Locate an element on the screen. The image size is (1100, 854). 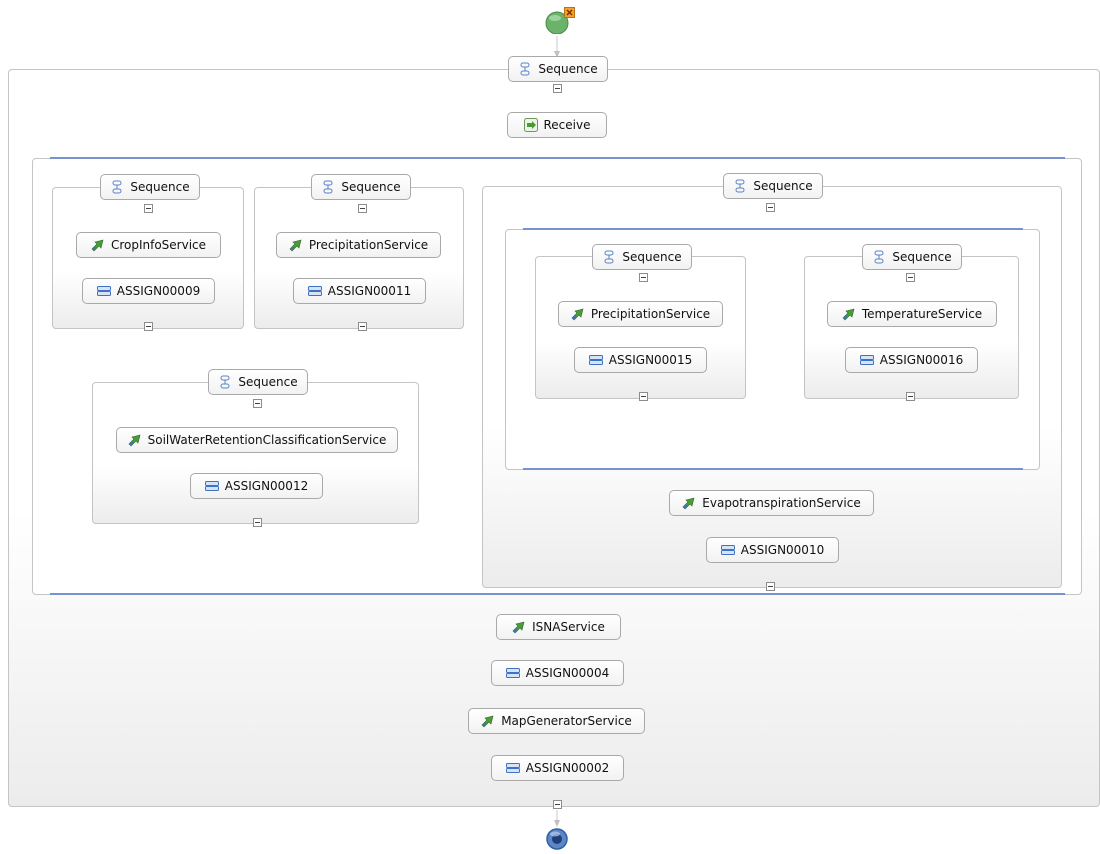
precipitation-service-node: PrecipitationService is located at coordinates (358, 245).